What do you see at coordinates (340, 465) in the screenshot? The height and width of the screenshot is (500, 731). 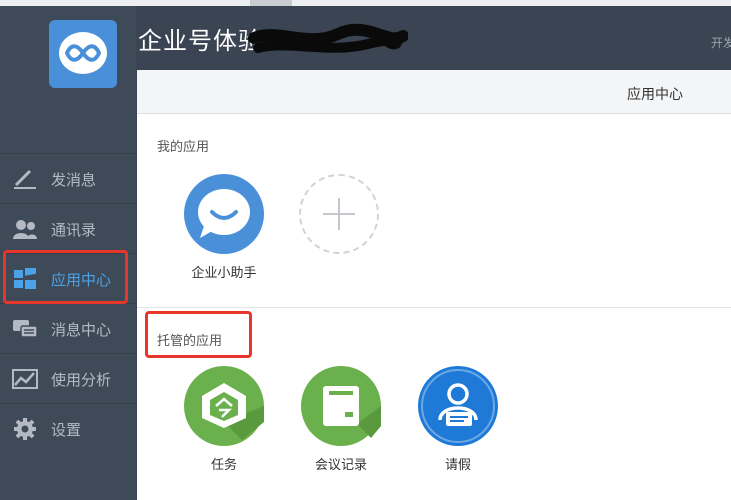 I see `app-name: 会议记录` at bounding box center [340, 465].